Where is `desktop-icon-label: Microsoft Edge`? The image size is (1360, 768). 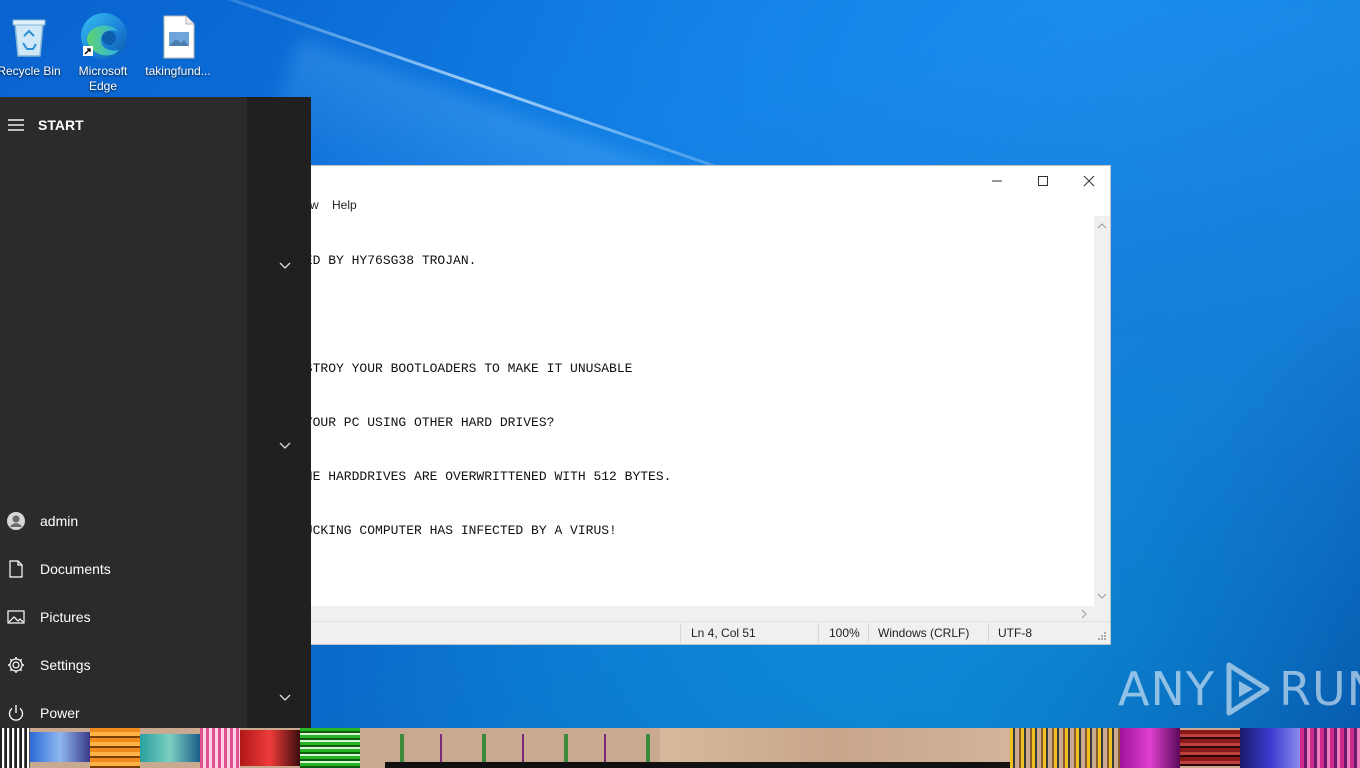 desktop-icon-label: Microsoft Edge is located at coordinates (103, 78).